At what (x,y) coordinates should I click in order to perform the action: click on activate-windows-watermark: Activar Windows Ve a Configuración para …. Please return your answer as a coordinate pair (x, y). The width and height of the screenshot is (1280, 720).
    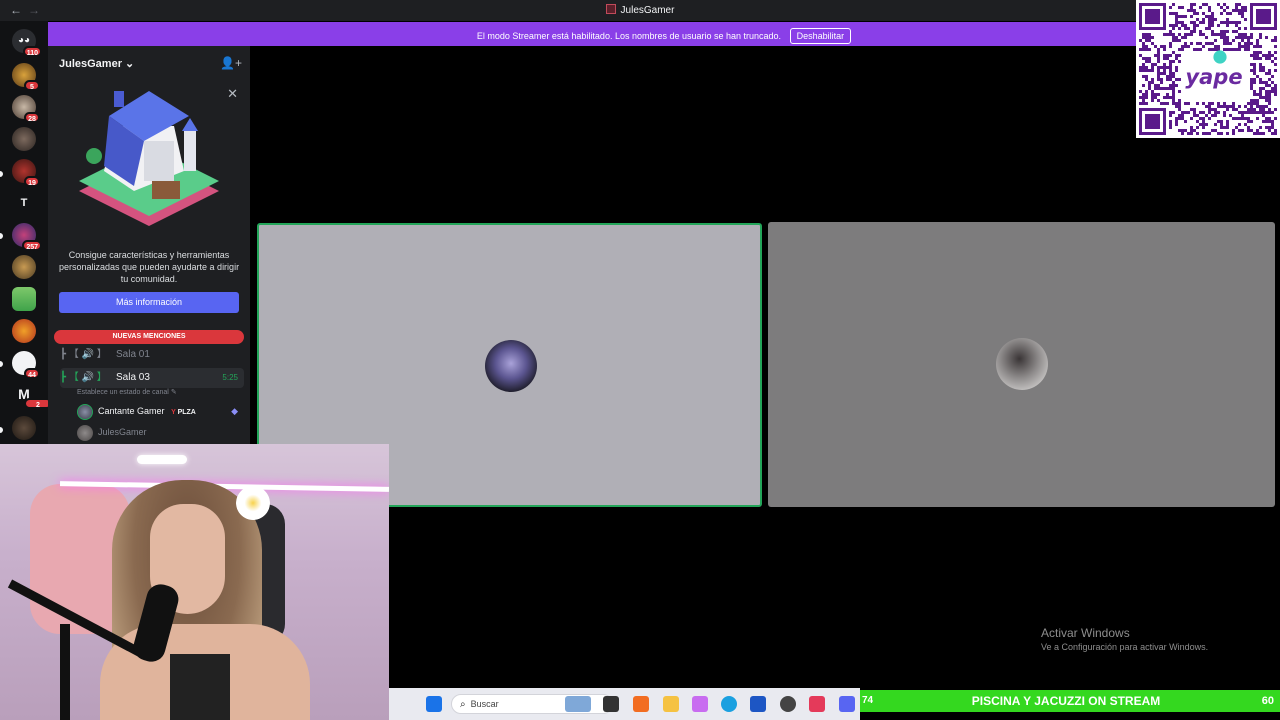
    Looking at the image, I should click on (1124, 639).